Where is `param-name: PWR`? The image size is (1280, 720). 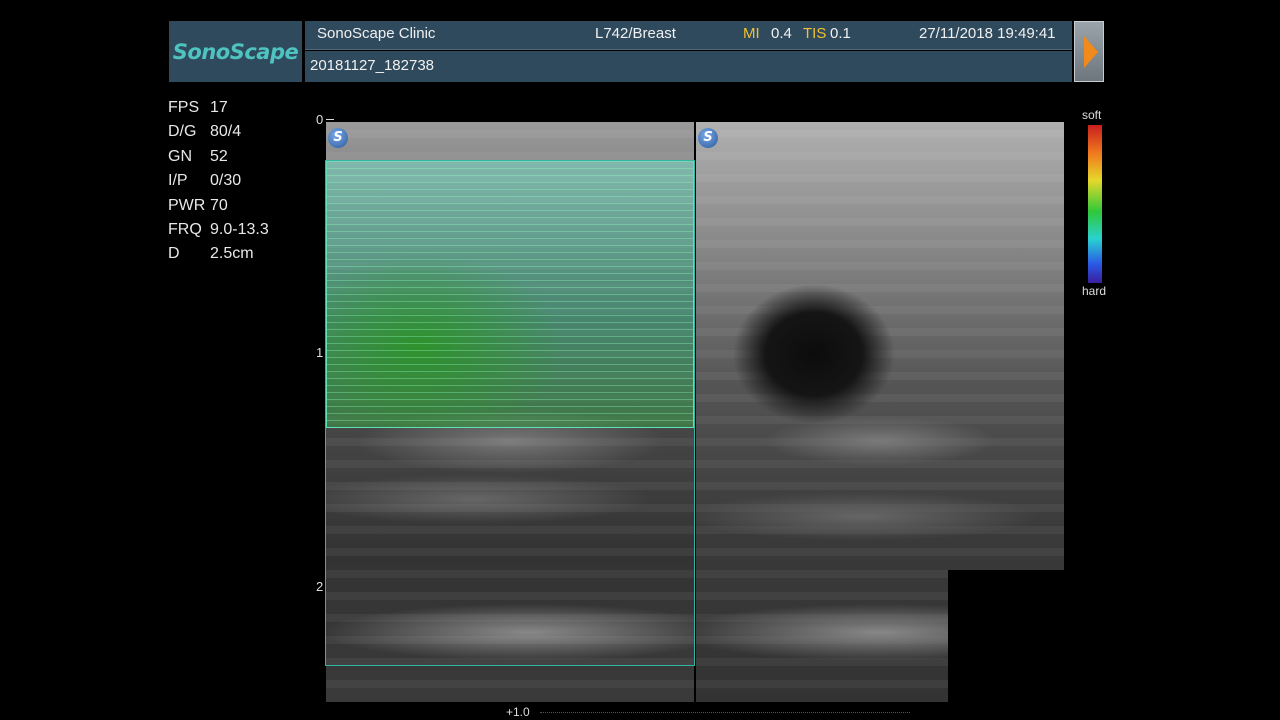
param-name: PWR is located at coordinates (187, 205).